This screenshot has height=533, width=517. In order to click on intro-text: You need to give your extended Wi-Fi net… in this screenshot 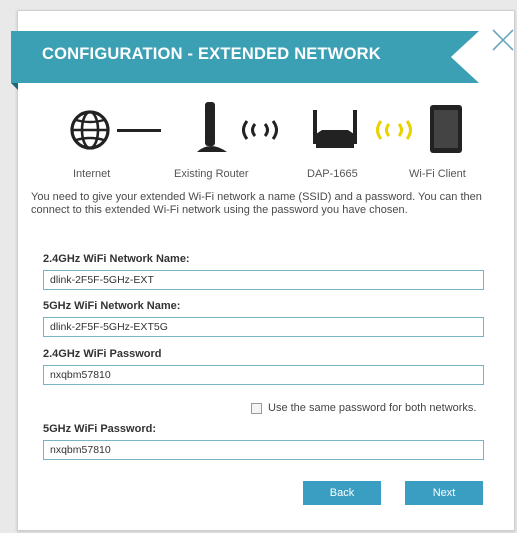, I will do `click(256, 203)`.